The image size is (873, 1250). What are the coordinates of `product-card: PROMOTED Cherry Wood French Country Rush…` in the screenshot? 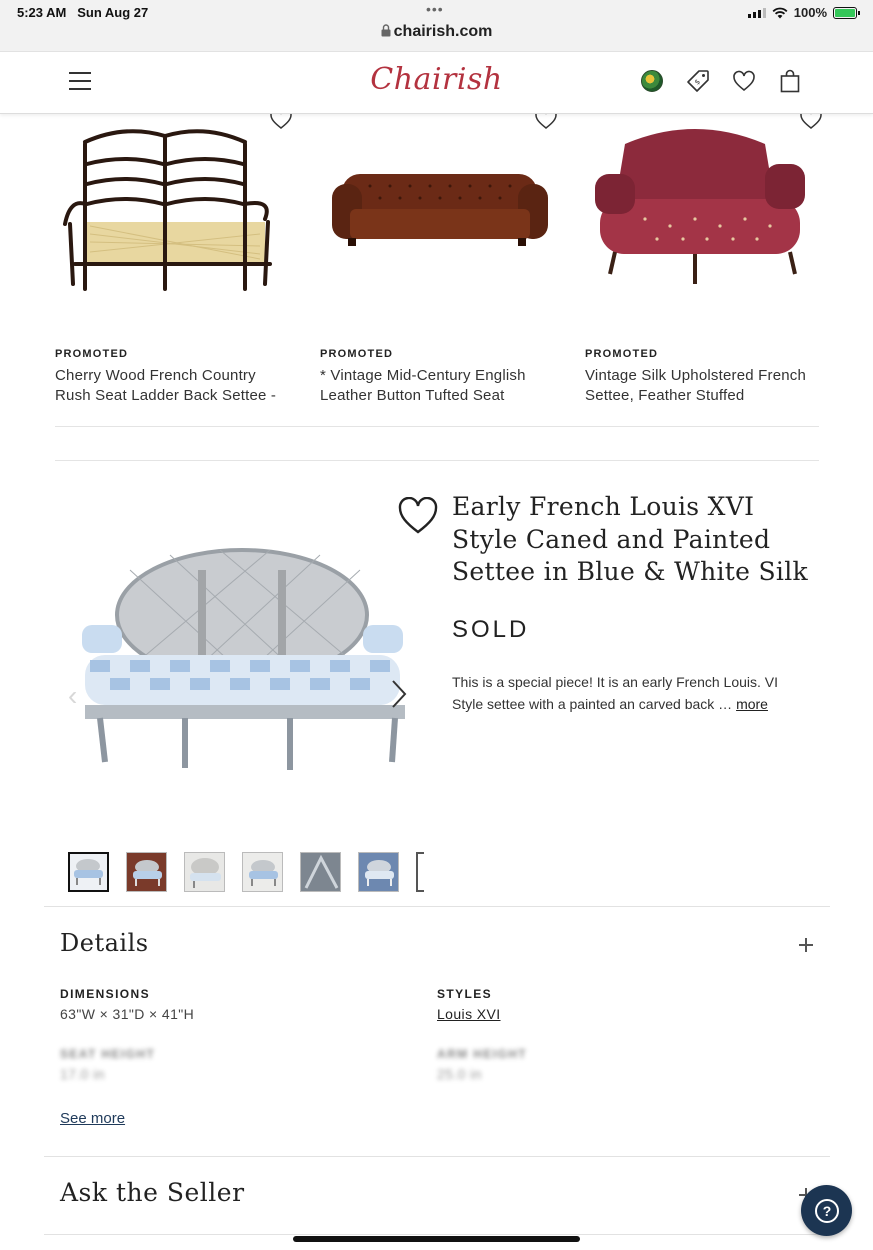 It's located at (173, 256).